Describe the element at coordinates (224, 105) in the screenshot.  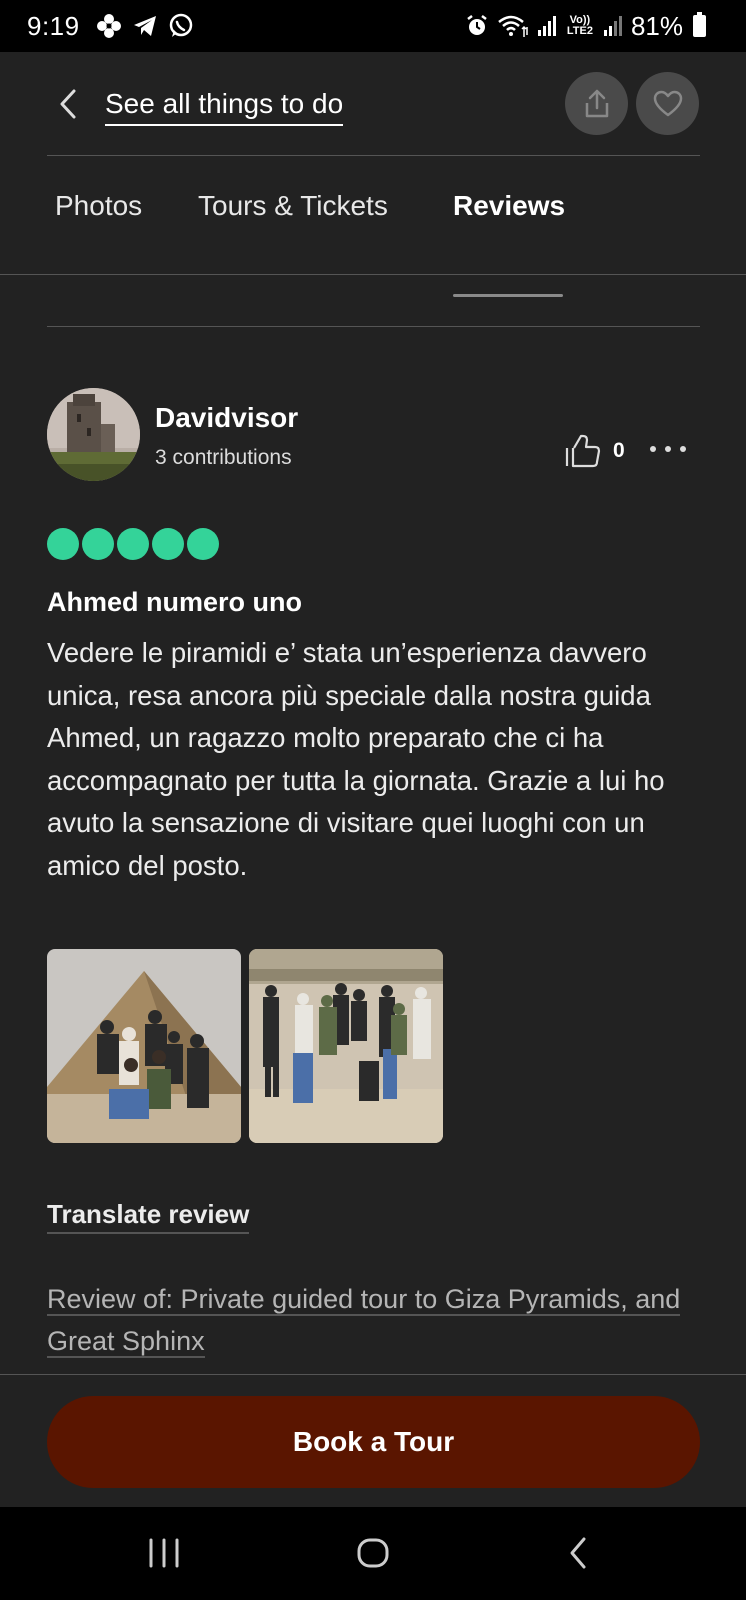
I see `see-all-things-link: See all things to do` at that location.